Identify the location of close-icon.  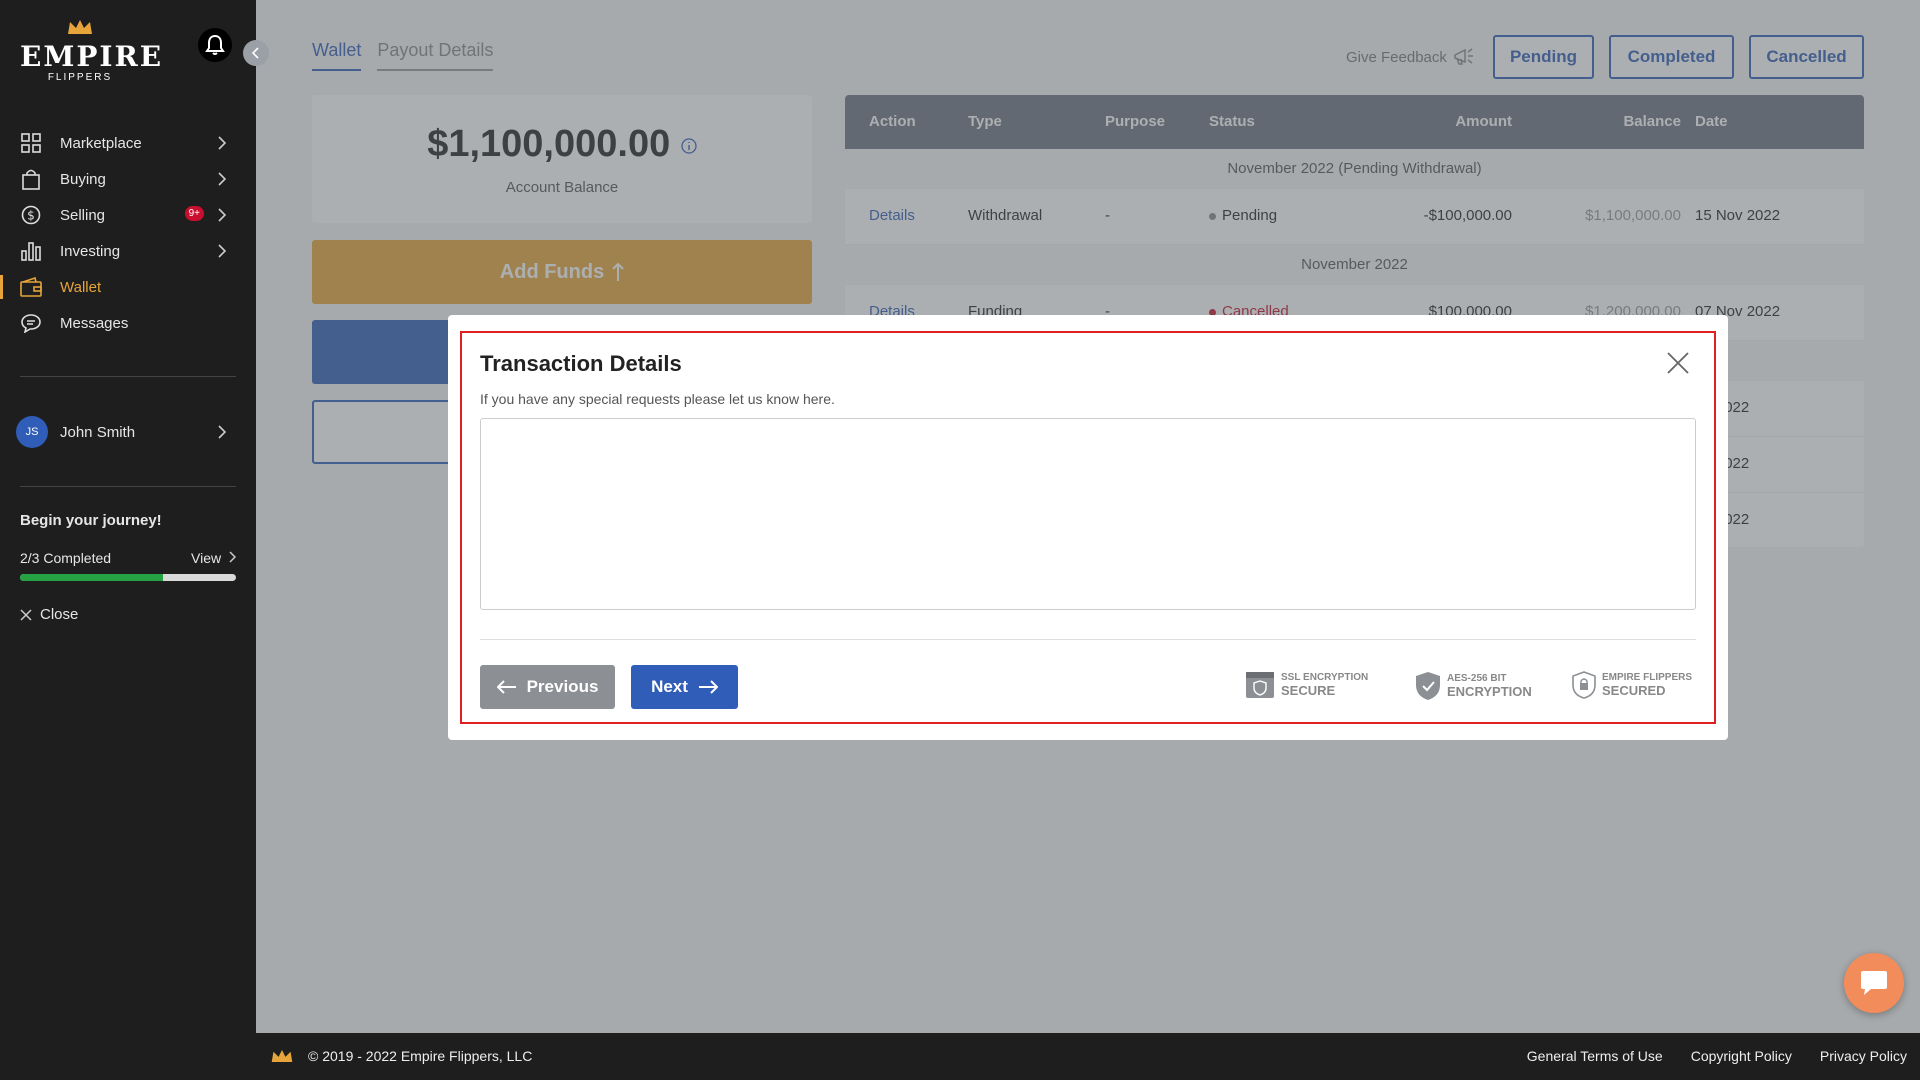
(1678, 363).